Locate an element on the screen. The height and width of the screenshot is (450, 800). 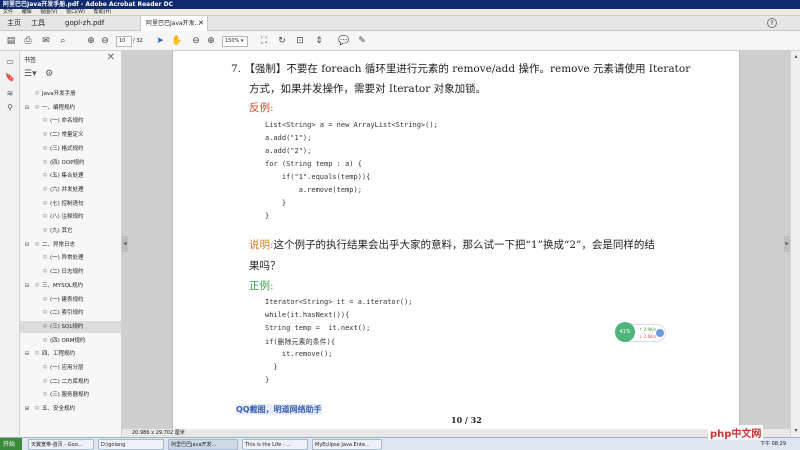
positive-example-label: 正例: is located at coordinates (261, 286).